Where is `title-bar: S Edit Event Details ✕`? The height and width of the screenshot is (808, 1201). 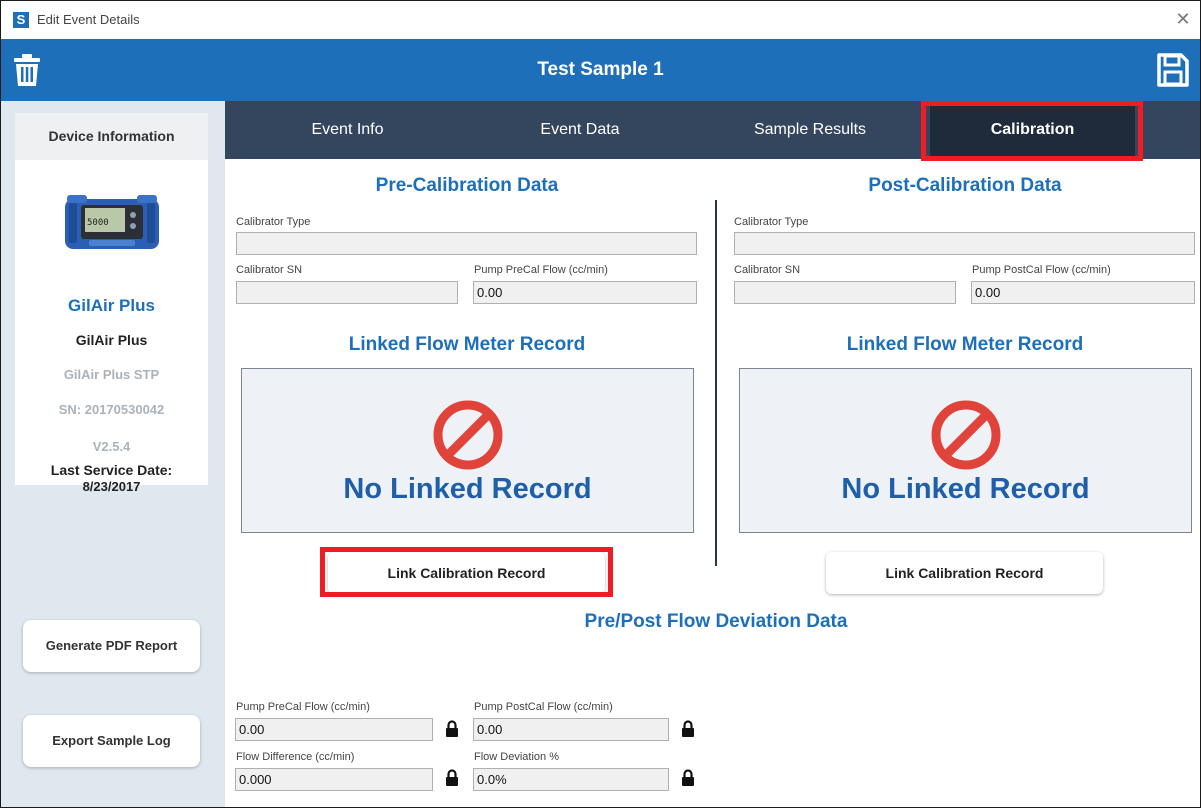 title-bar: S Edit Event Details ✕ is located at coordinates (600, 20).